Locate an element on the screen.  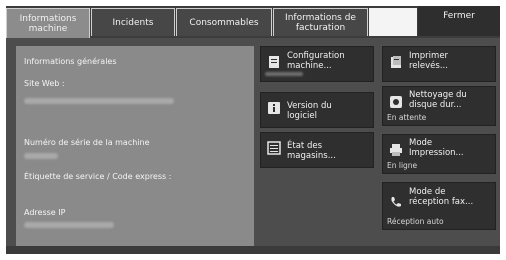
config-status-redacted is located at coordinates (284, 74).